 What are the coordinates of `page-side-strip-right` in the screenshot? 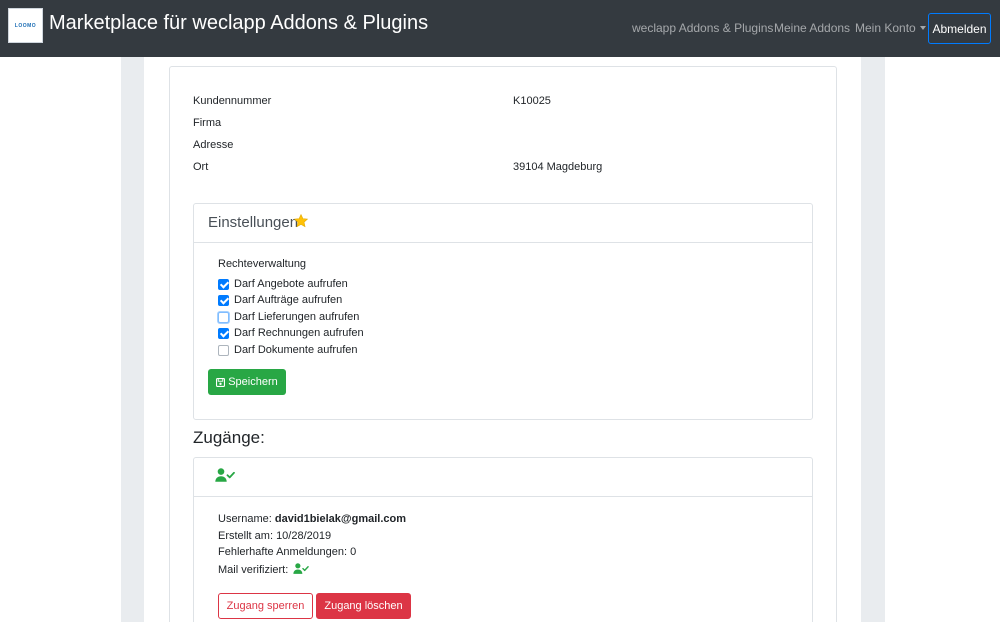 It's located at (873, 339).